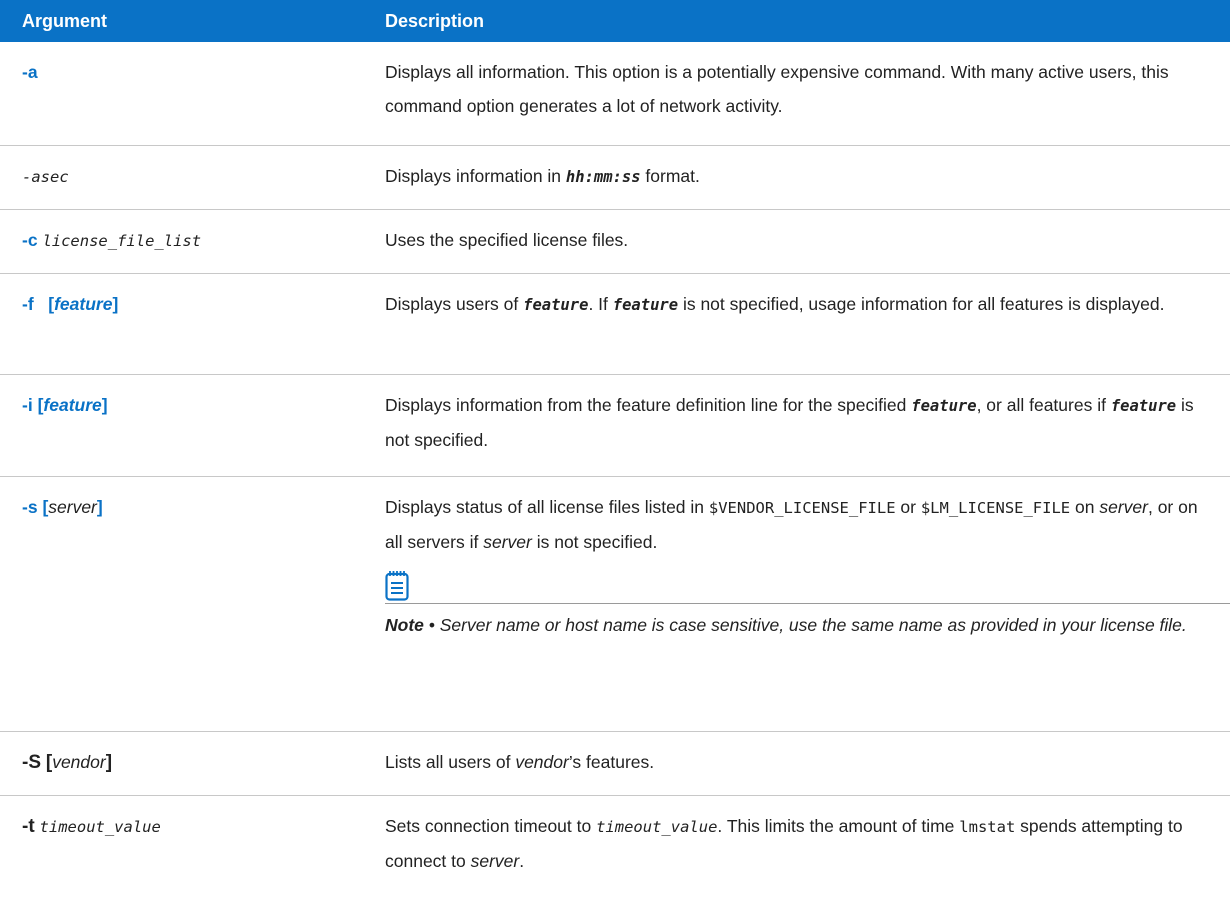 This screenshot has width=1230, height=923. Describe the element at coordinates (450, 761) in the screenshot. I see `desc-text: Lists all users of` at that location.